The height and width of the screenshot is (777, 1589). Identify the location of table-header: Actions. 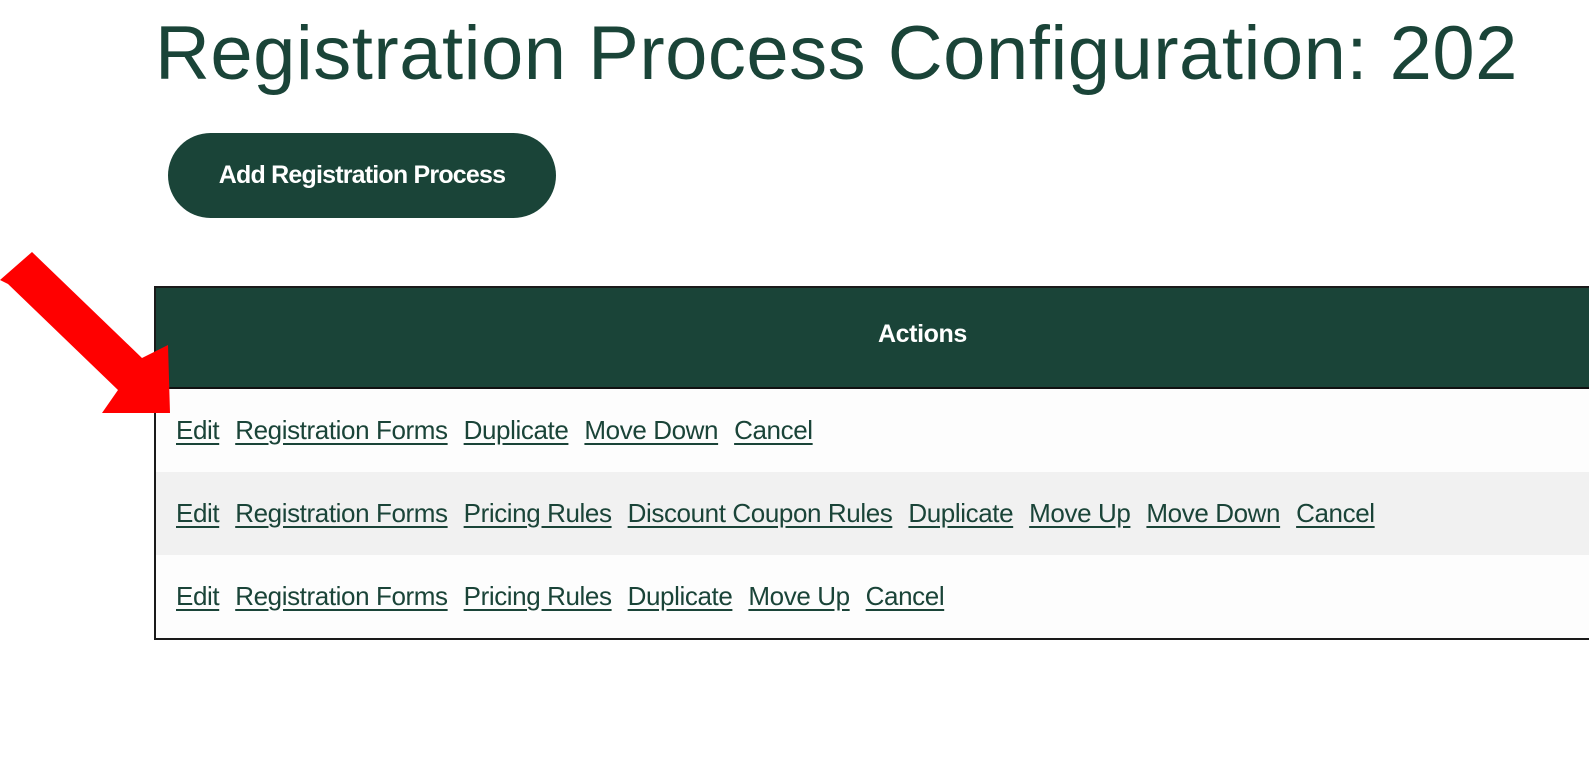
(872, 338).